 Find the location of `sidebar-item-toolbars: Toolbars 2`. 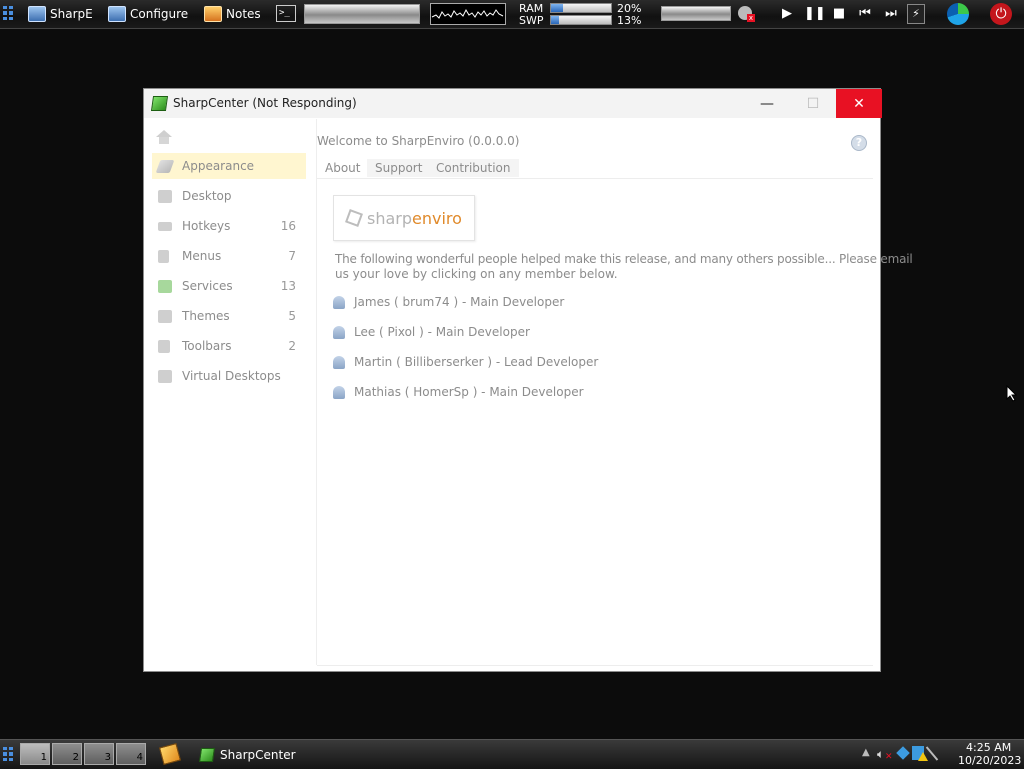

sidebar-item-toolbars: Toolbars 2 is located at coordinates (229, 346).